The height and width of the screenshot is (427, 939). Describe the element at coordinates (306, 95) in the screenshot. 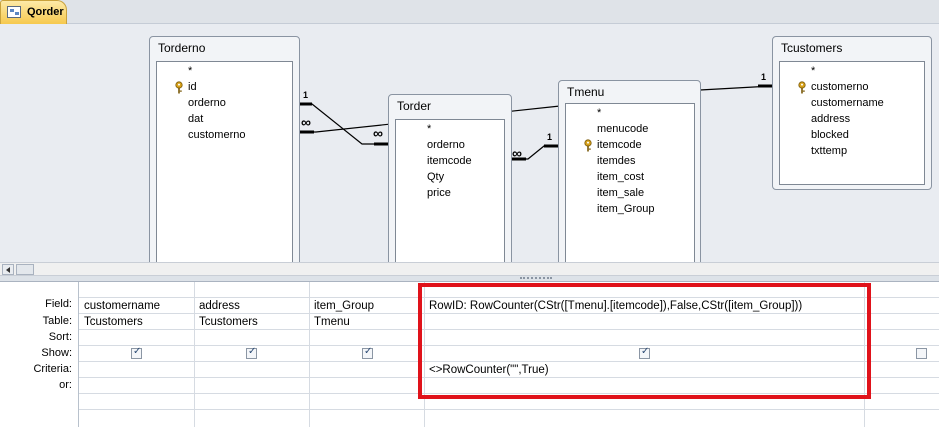

I see `rel-one-label-1: 1` at that location.